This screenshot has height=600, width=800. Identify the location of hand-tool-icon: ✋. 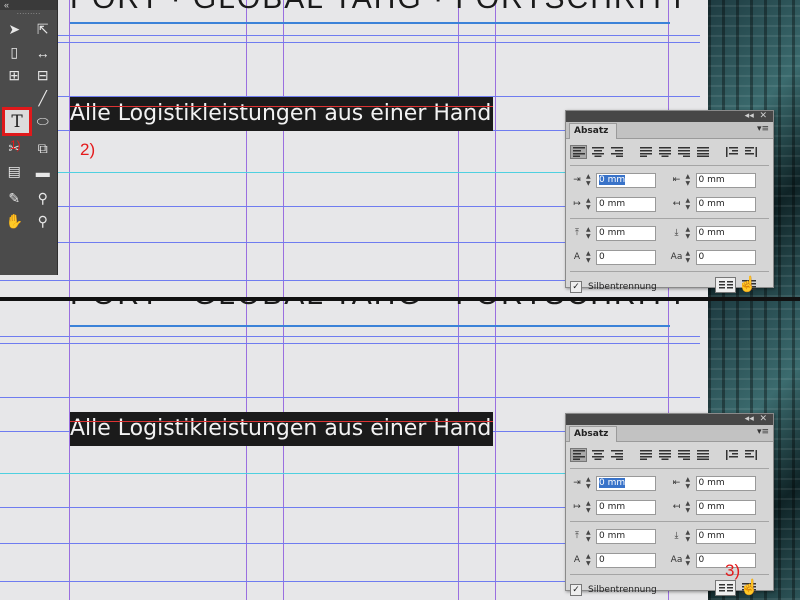
(14, 222).